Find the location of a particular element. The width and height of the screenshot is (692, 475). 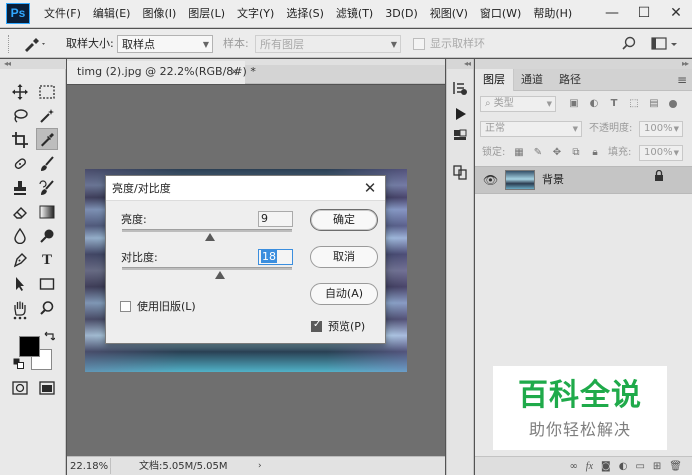

paragraph-panel-icon is located at coordinates (460, 172).